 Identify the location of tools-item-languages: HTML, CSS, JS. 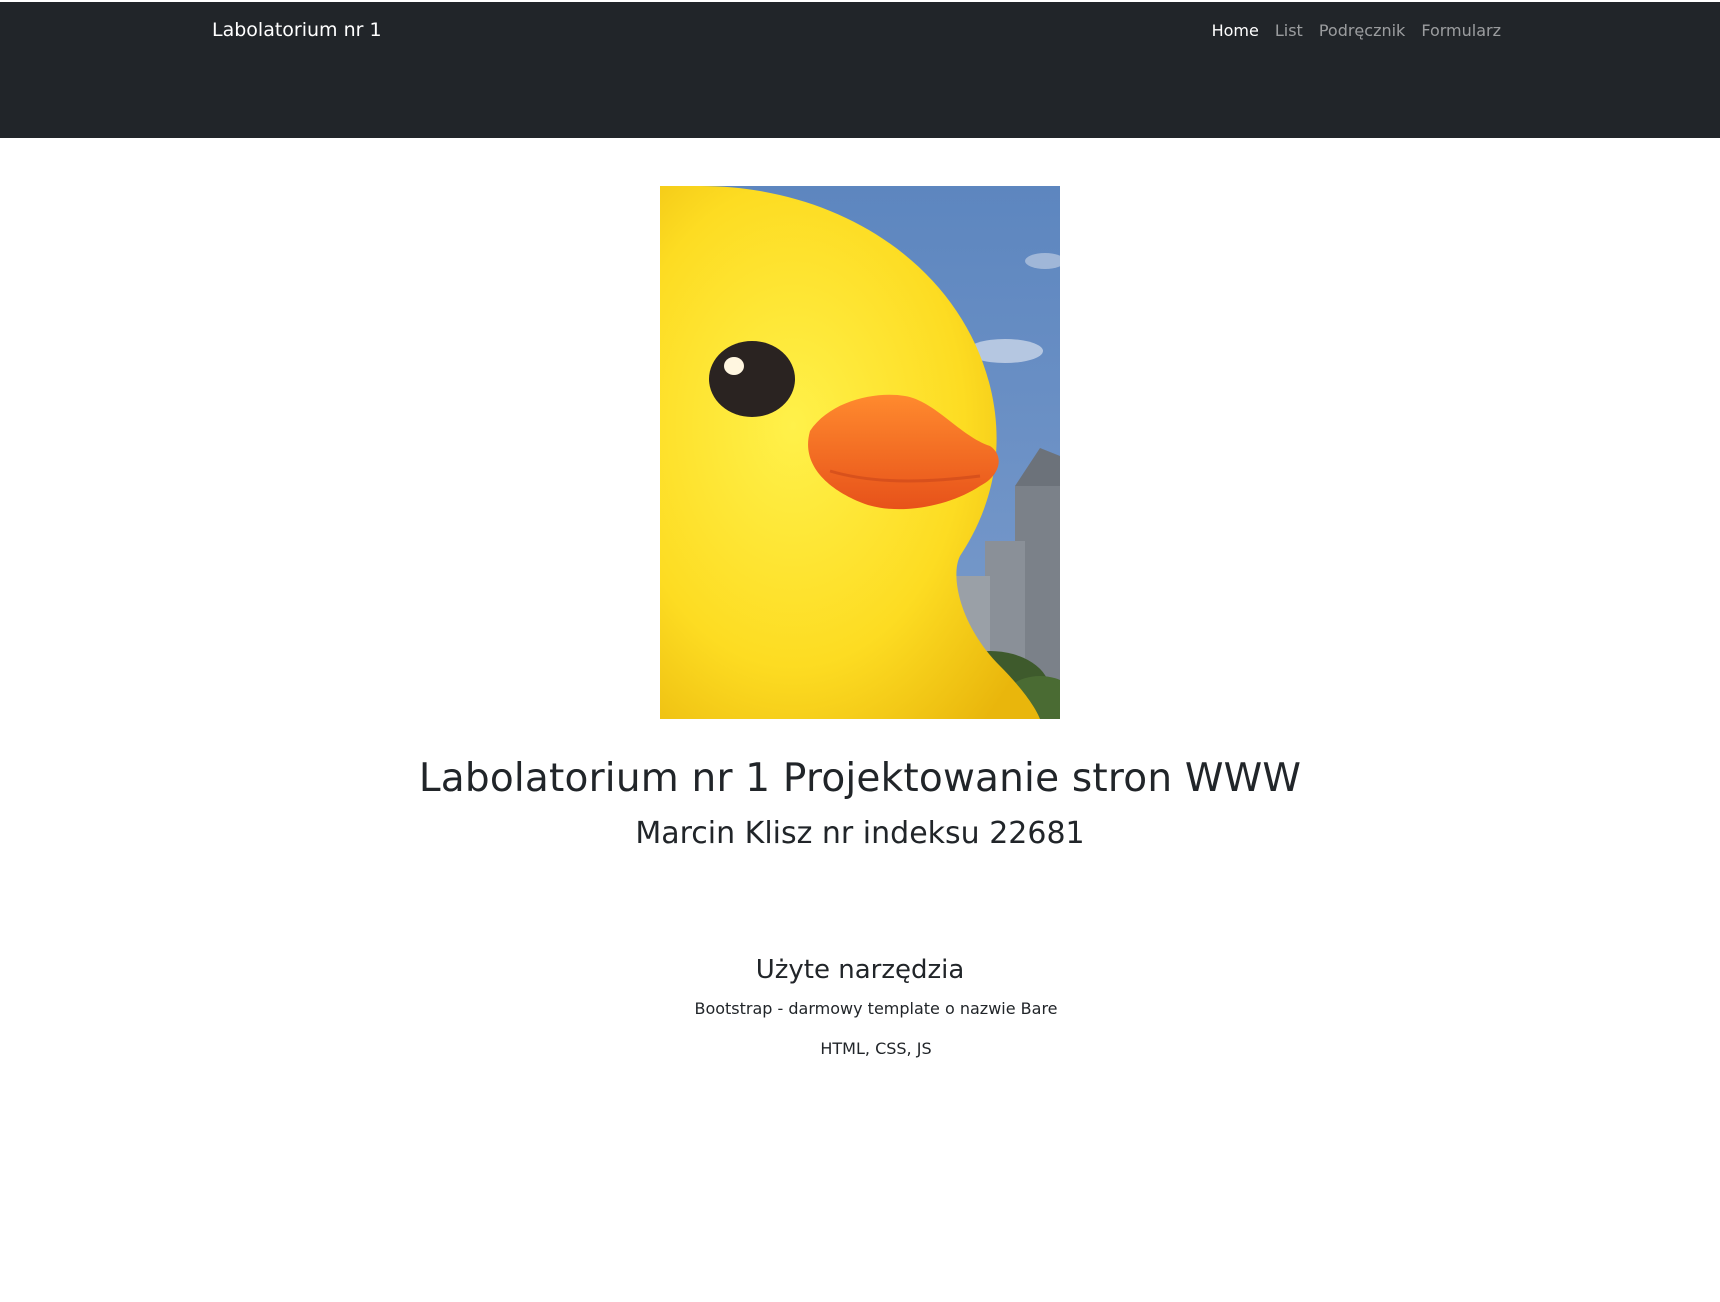
(876, 1048).